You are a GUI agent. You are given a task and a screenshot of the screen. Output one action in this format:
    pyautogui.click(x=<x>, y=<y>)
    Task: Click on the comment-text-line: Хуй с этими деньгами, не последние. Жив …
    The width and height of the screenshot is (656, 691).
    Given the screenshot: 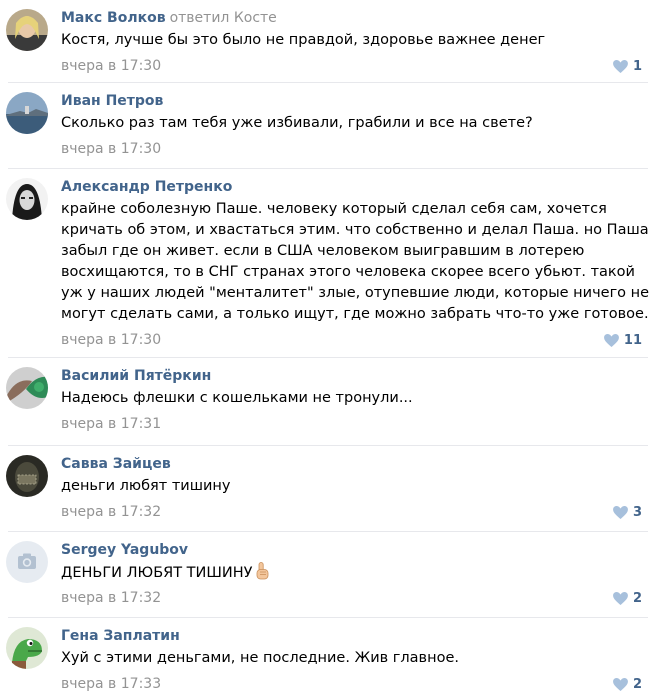 What is the action you would take?
    pyautogui.click(x=347, y=658)
    